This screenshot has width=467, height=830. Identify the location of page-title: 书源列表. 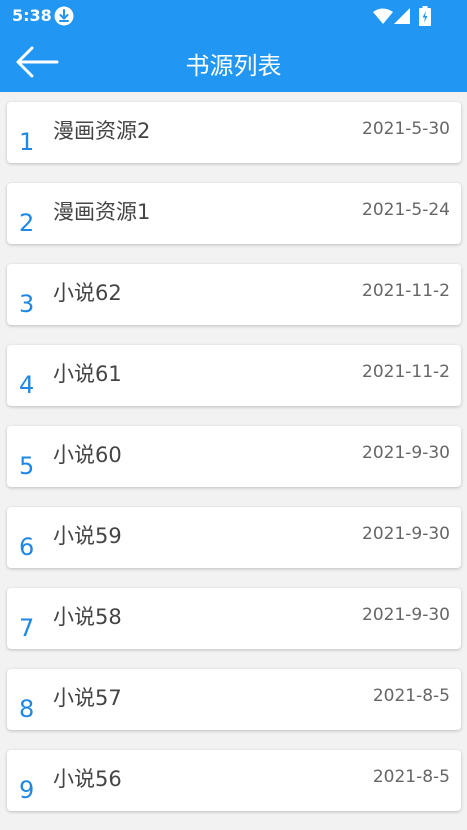
(233, 66).